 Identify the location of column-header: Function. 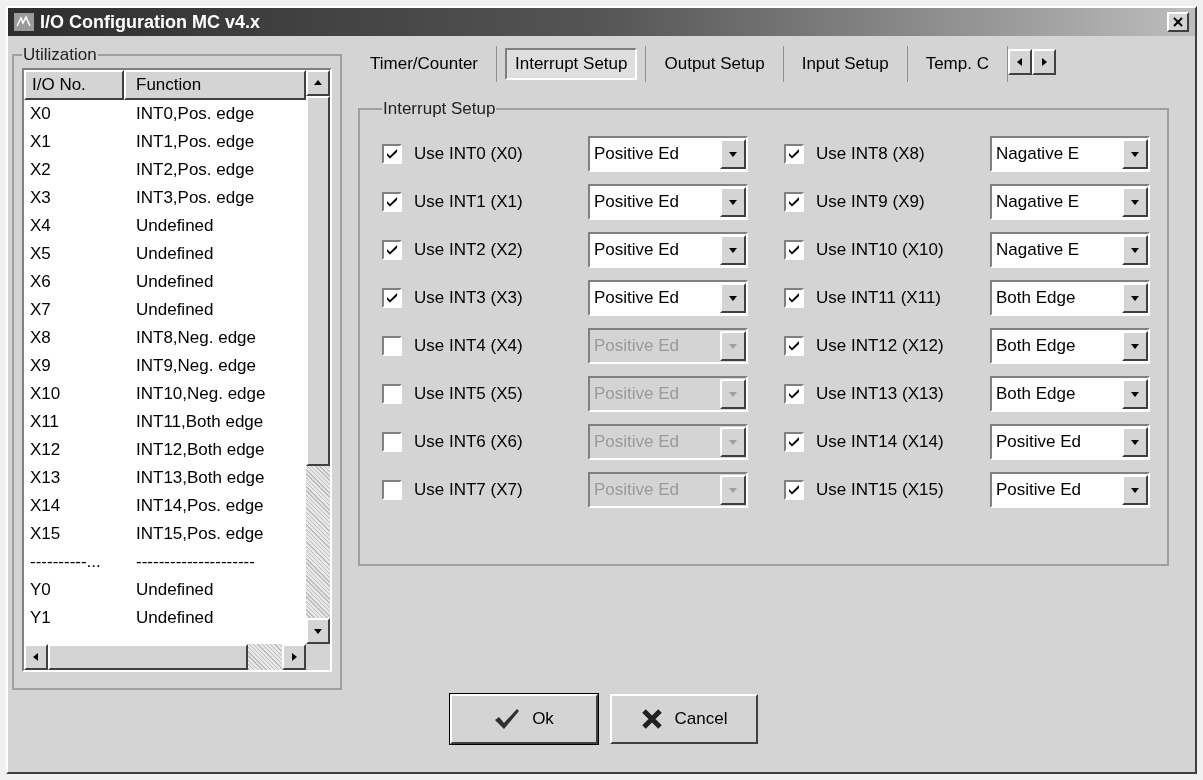
(215, 84).